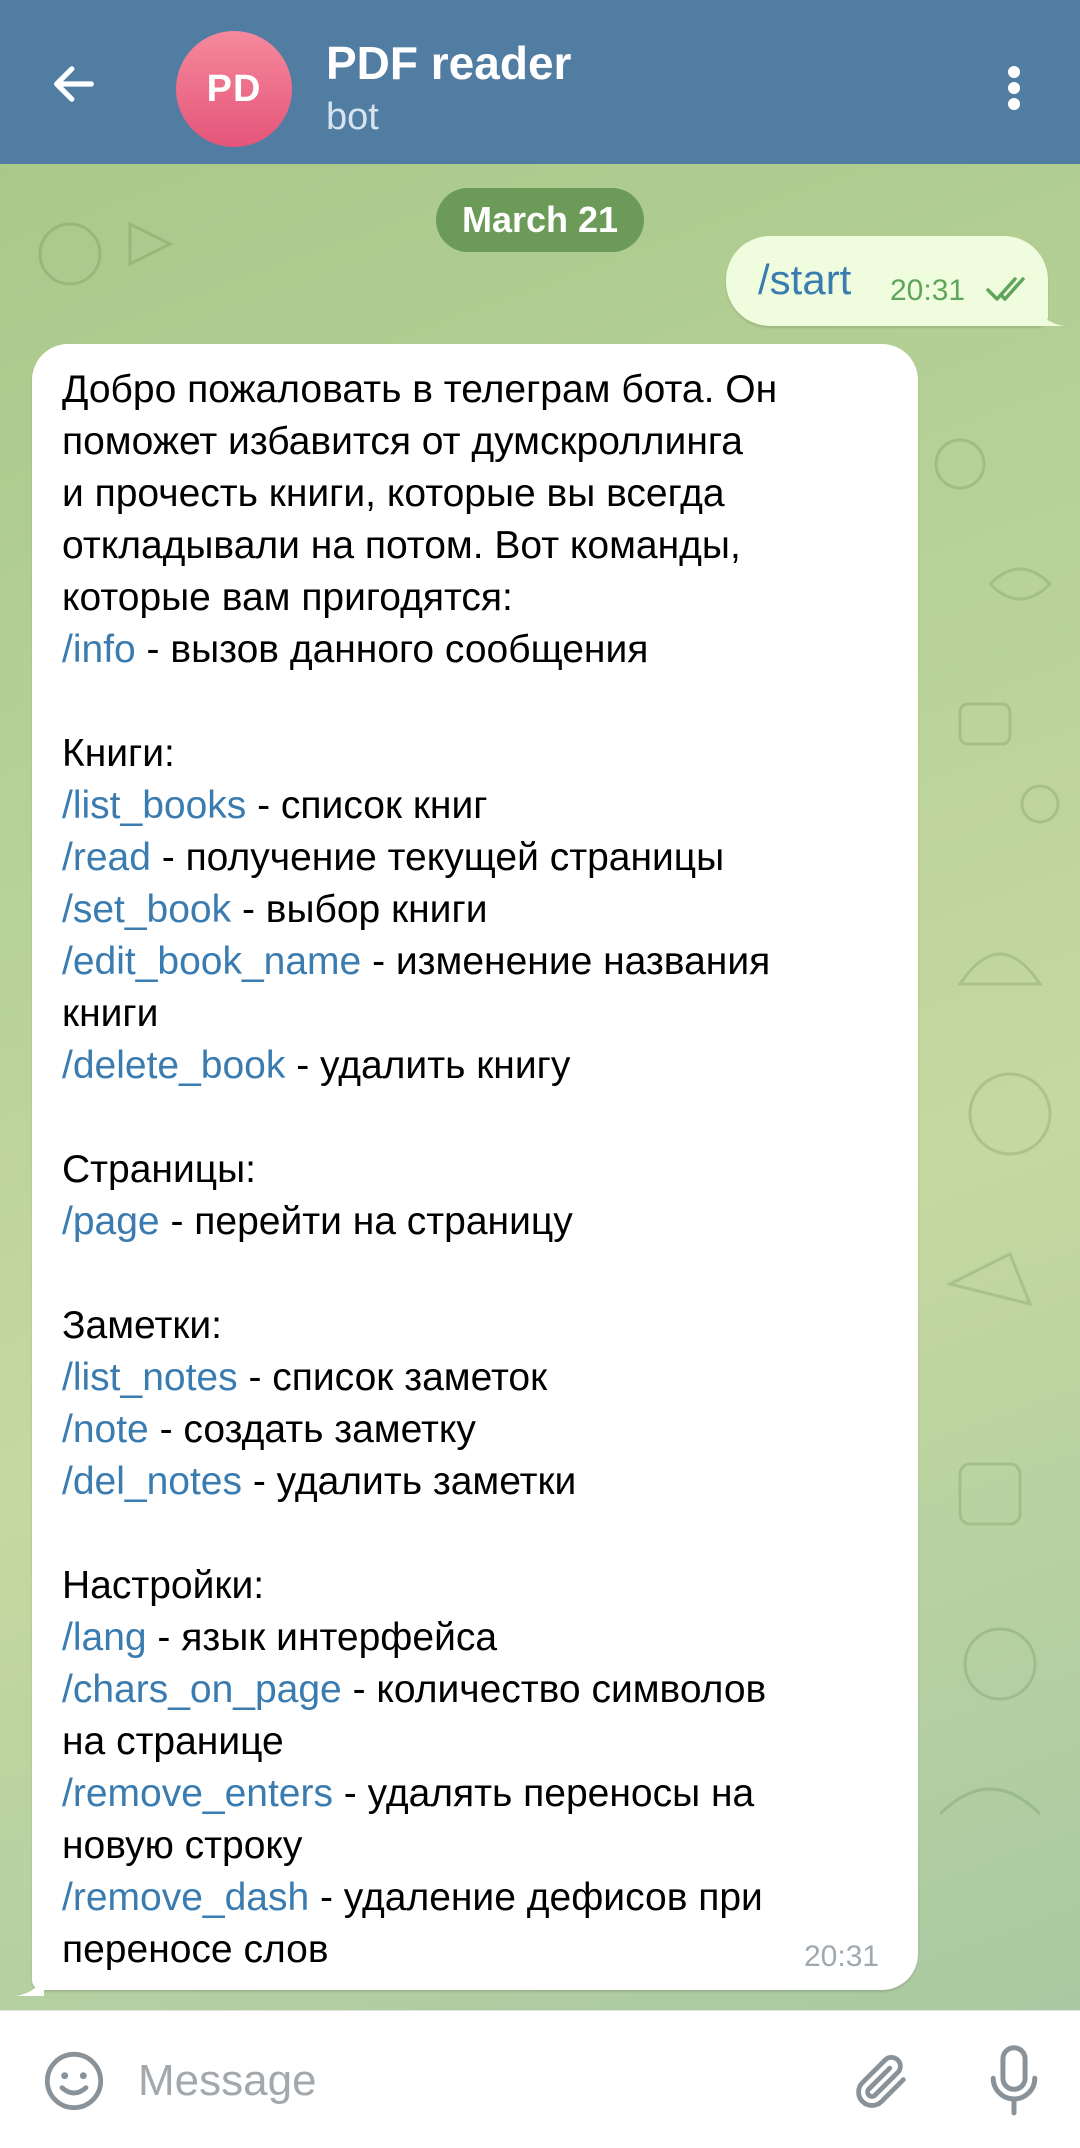  What do you see at coordinates (1050, 314) in the screenshot?
I see `outgoing-bubble-tail` at bounding box center [1050, 314].